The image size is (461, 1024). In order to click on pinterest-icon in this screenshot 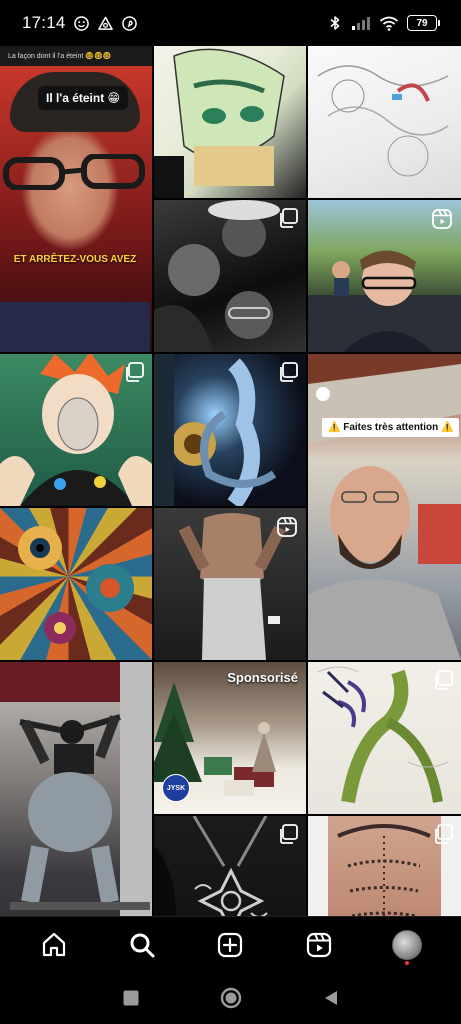, I will do `click(130, 23)`.